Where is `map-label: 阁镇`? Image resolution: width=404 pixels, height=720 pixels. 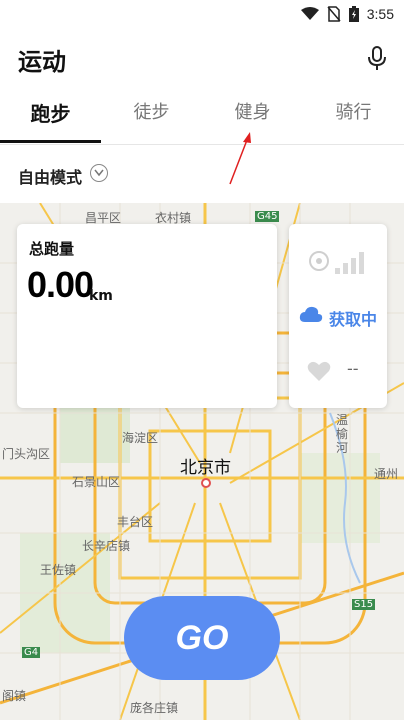
map-label: 阁镇 is located at coordinates (14, 696).